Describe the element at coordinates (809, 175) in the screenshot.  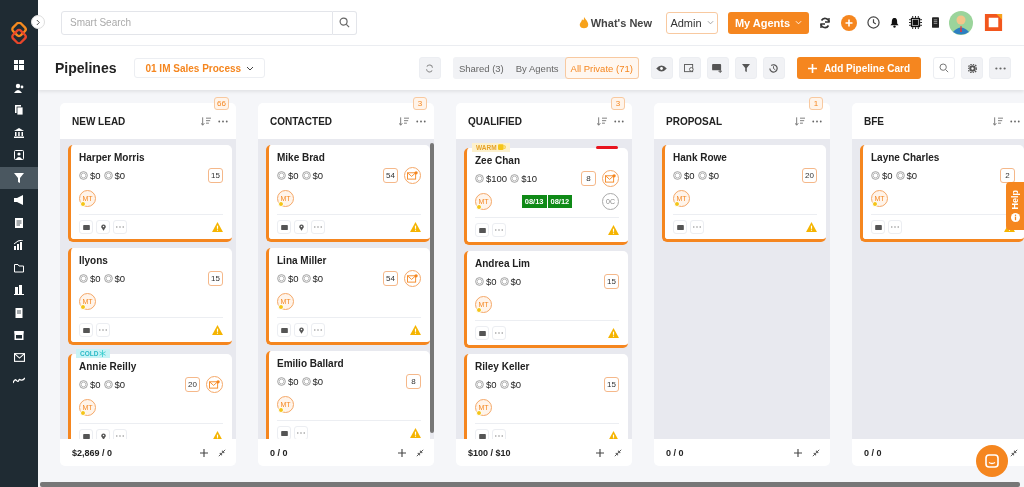
I see `count-badge: 20` at that location.